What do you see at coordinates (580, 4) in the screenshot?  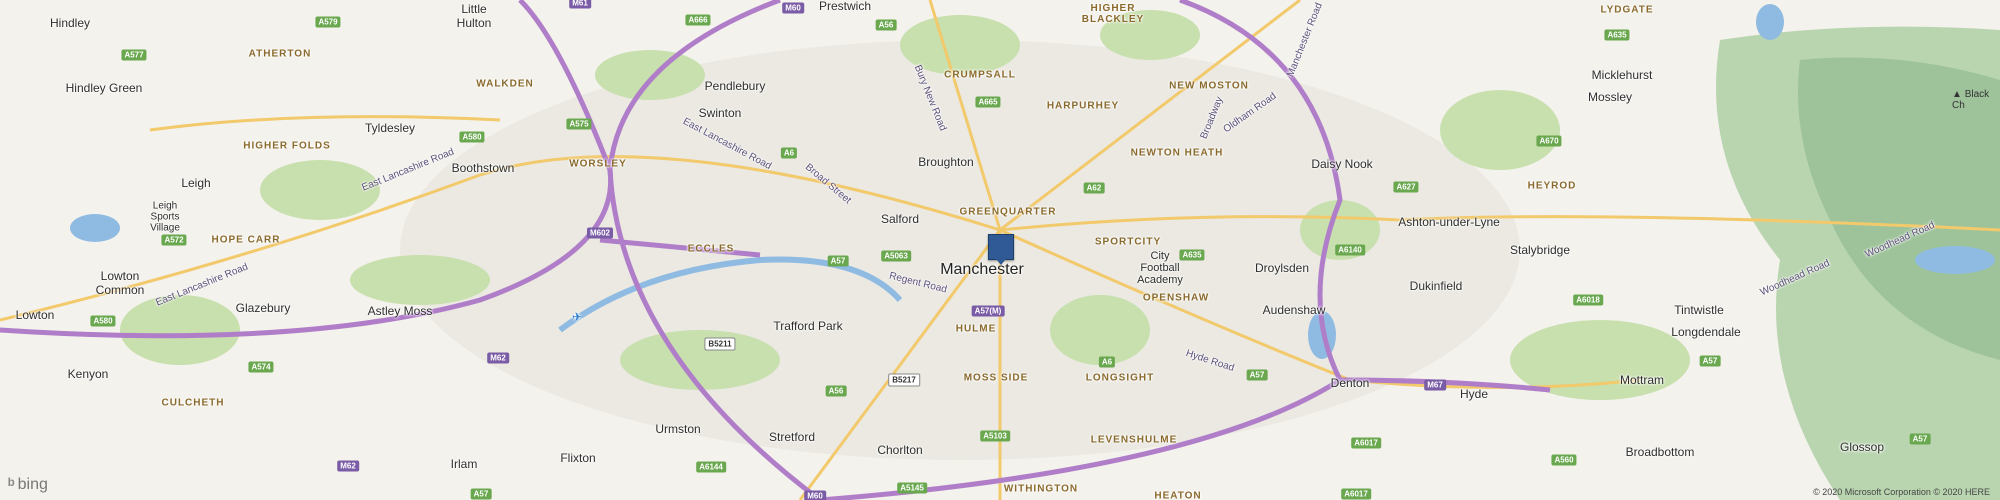 I see `shield-m61: M61` at bounding box center [580, 4].